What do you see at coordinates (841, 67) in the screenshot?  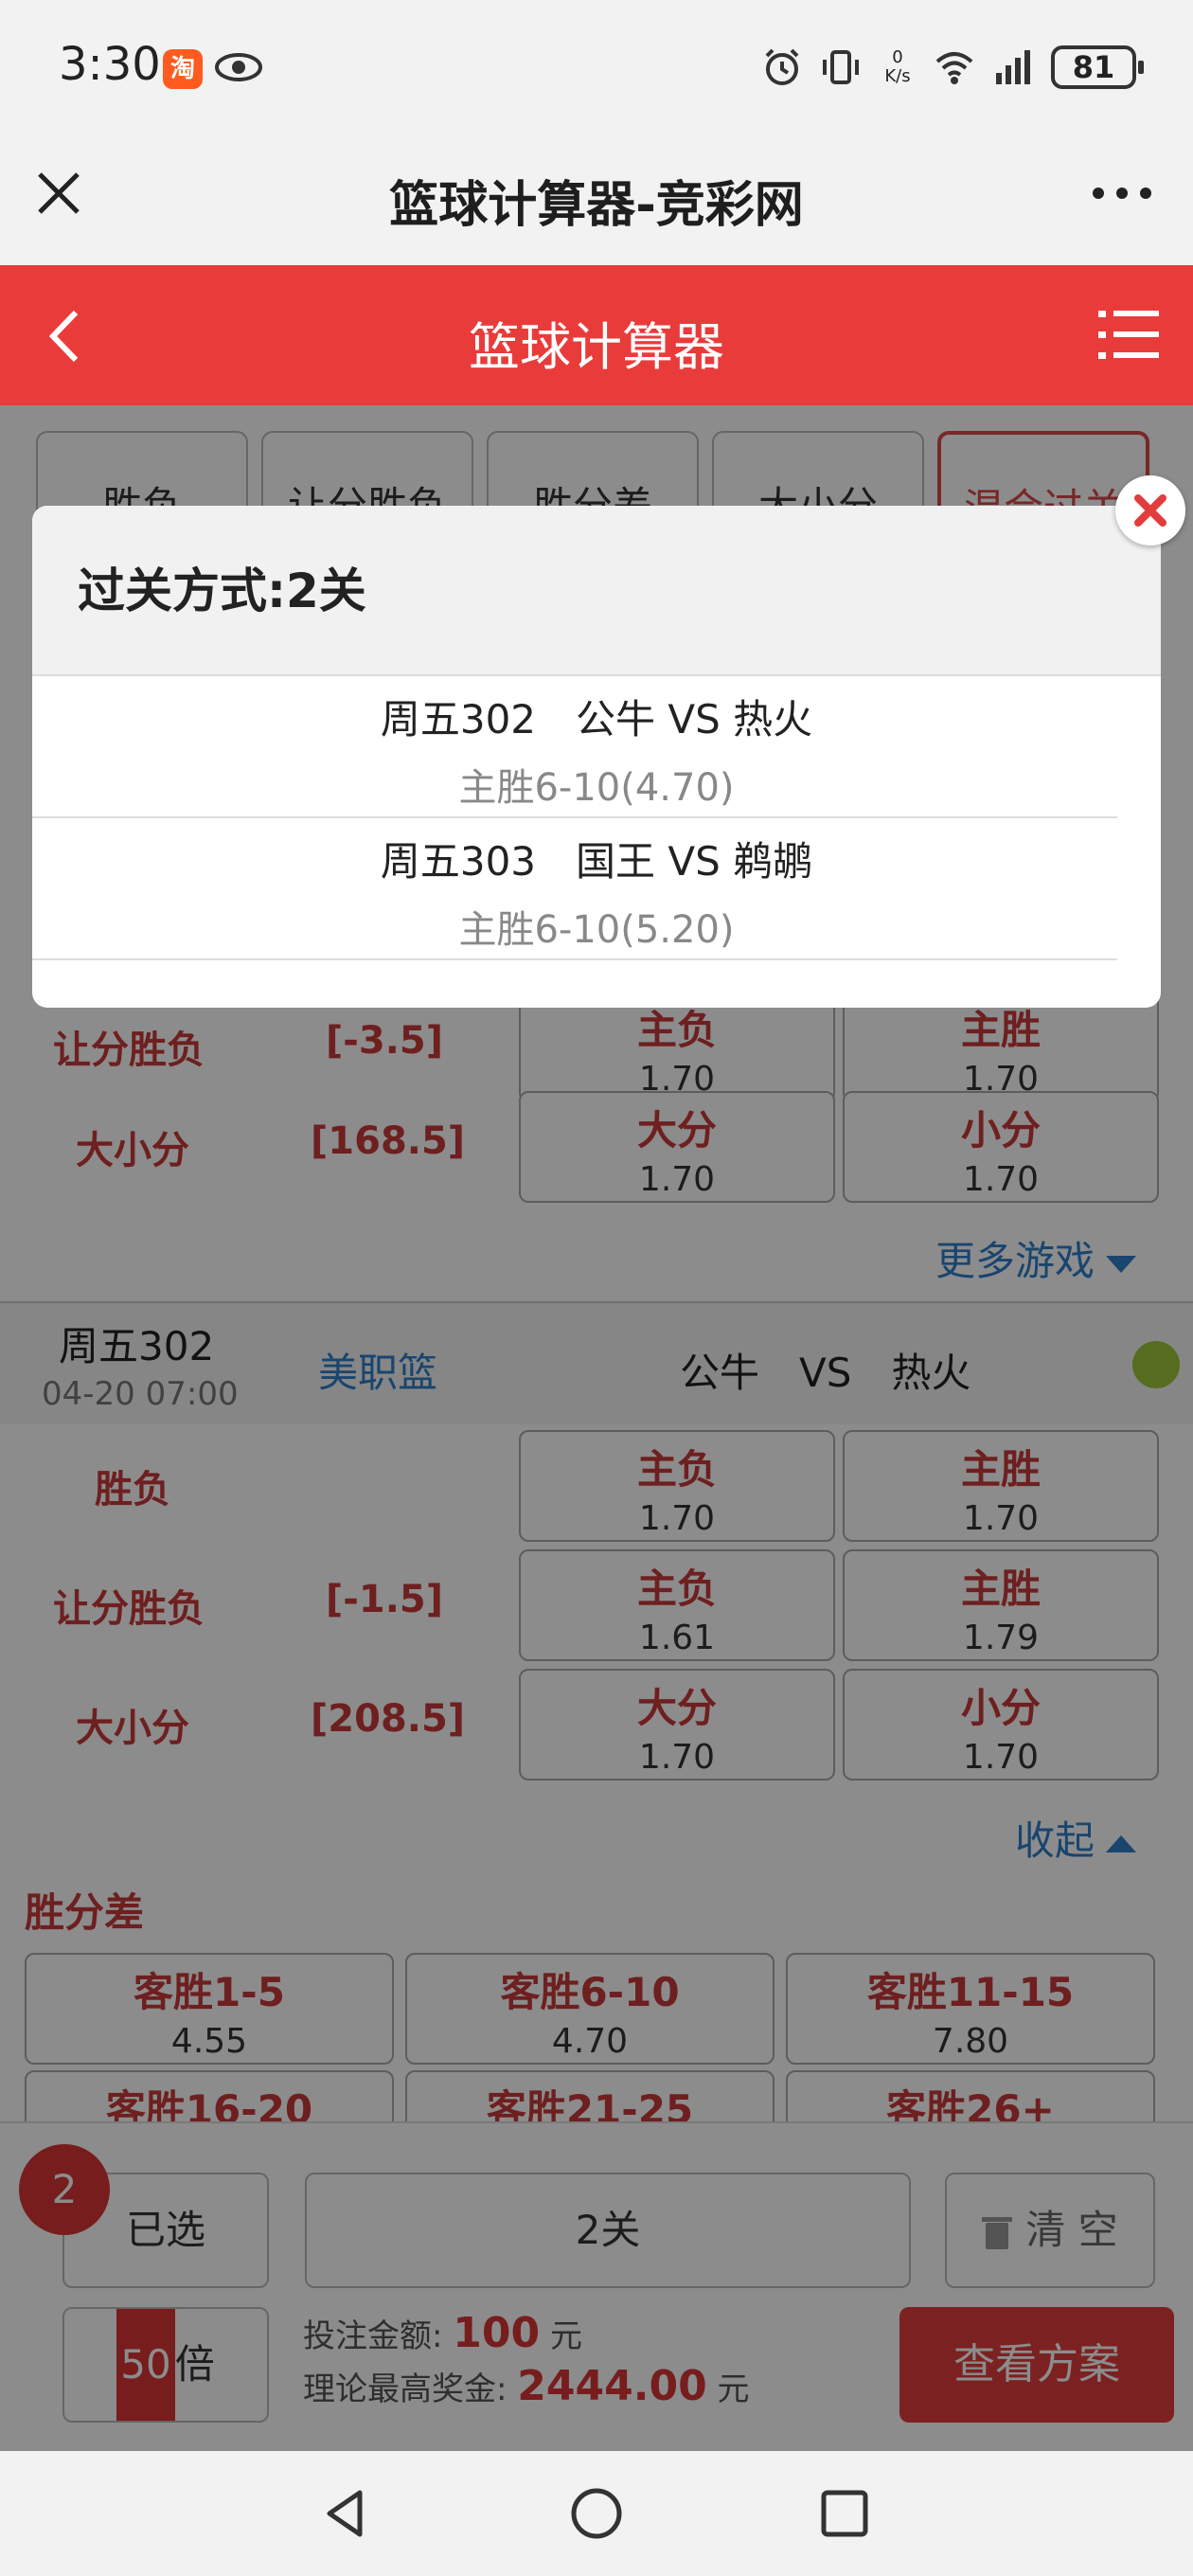 I see `vibrate-icon` at bounding box center [841, 67].